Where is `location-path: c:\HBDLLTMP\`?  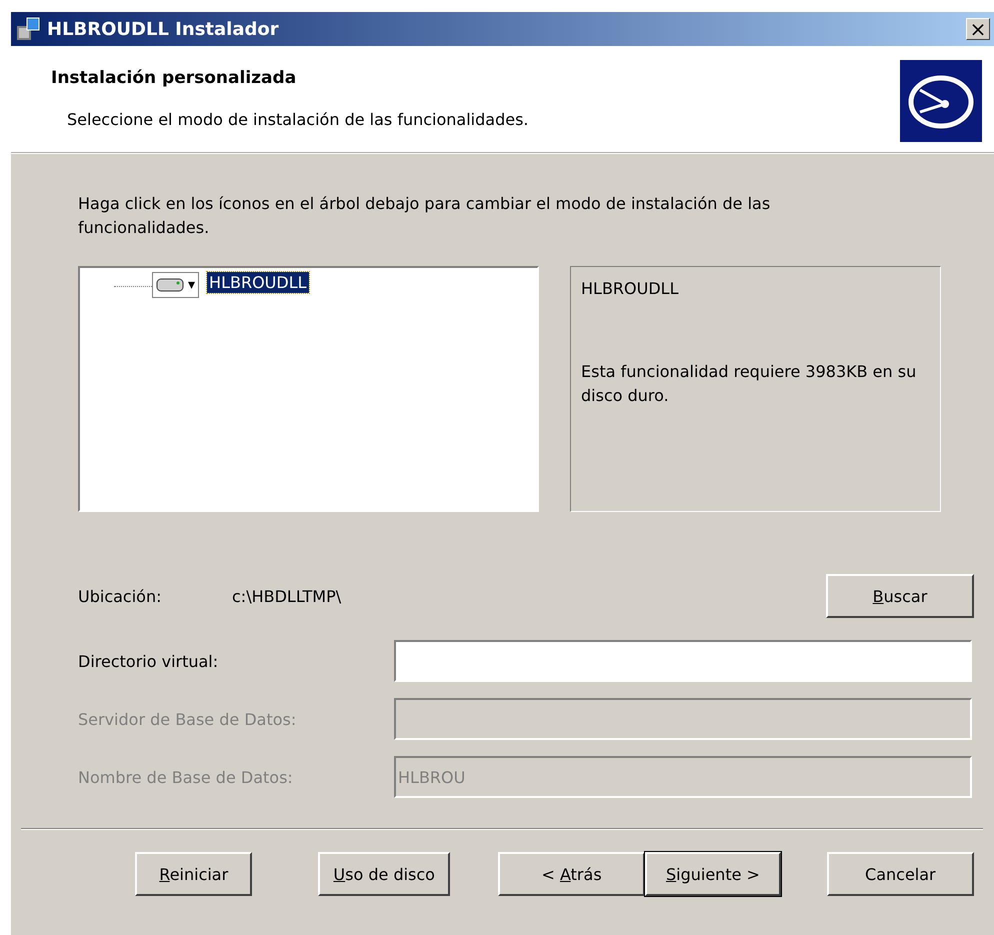
location-path: c:\HBDLLTMP\ is located at coordinates (287, 596).